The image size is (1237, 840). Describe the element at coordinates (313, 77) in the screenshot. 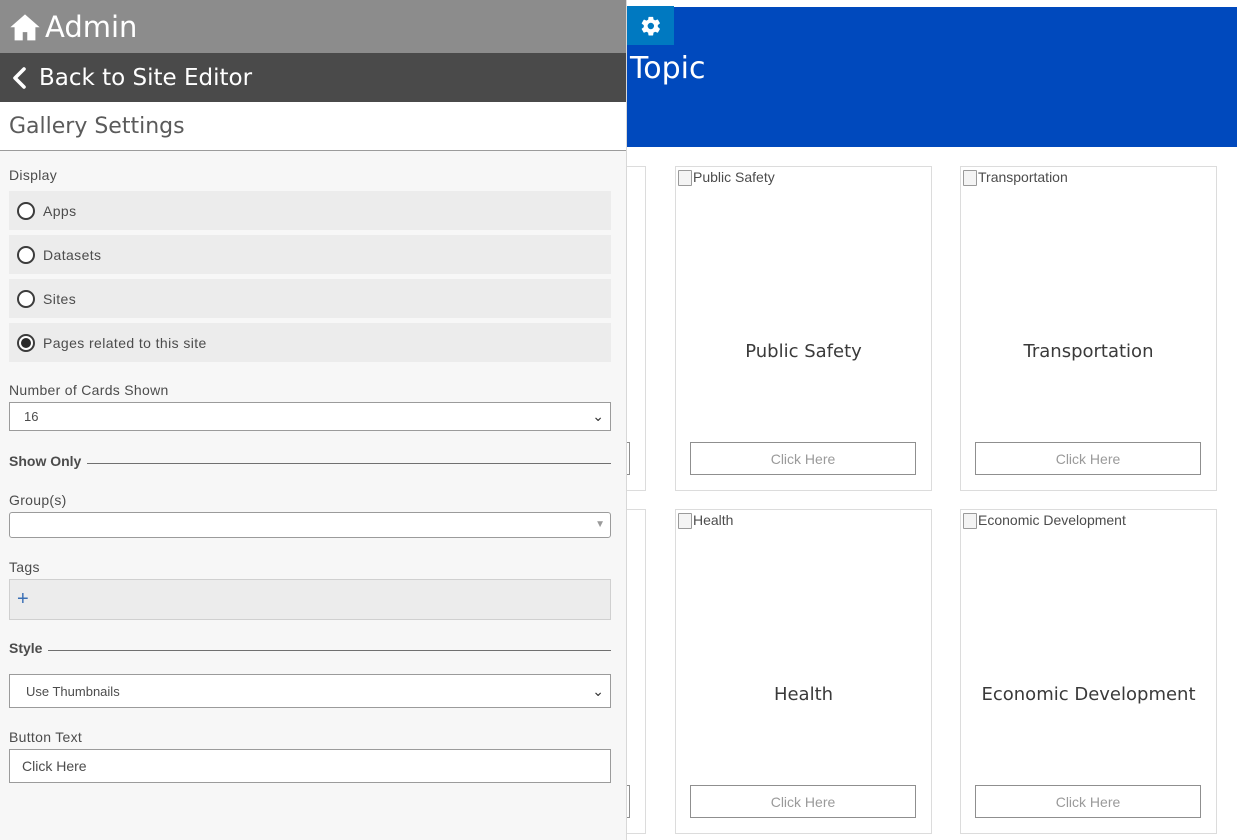

I see `back-to-site-editor: Back to Site Editor` at that location.